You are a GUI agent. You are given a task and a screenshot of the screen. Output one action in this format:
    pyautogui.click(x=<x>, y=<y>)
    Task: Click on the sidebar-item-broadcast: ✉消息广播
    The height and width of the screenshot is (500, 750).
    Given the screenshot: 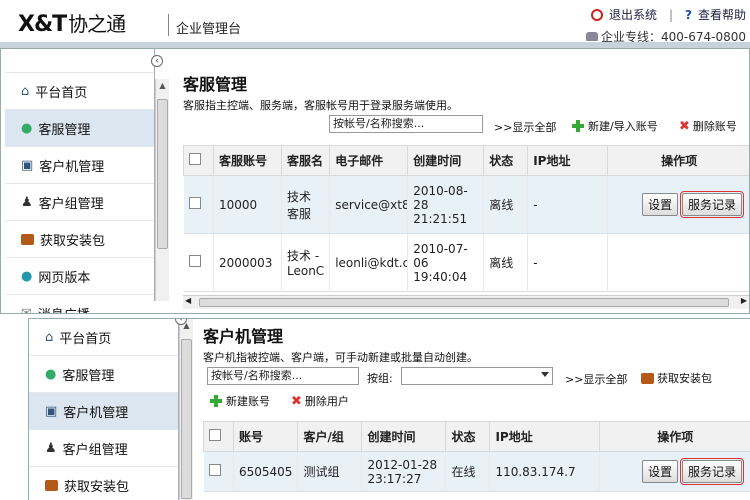 What is the action you would take?
    pyautogui.click(x=79, y=304)
    